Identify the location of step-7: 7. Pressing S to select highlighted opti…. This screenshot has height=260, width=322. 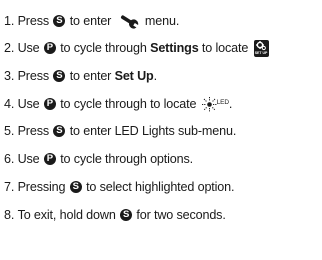
(119, 187).